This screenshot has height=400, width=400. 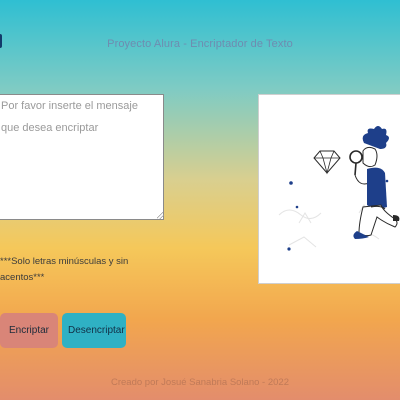 I want to click on diamond-icon, so click(x=327, y=162).